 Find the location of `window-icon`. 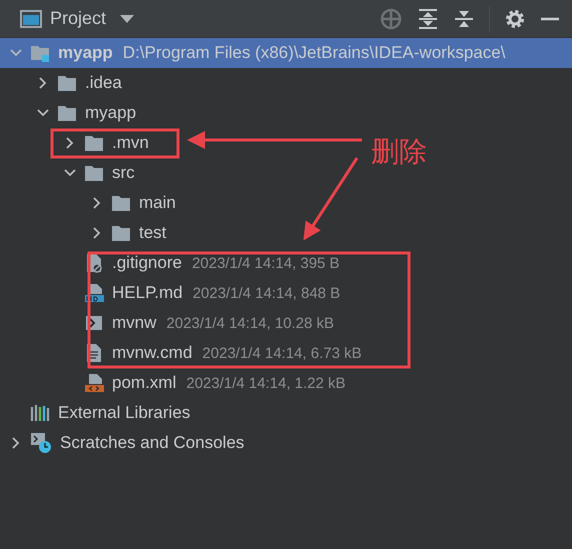

window-icon is located at coordinates (31, 19).